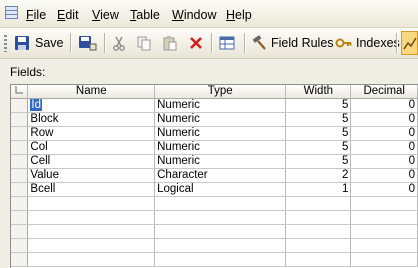  Describe the element at coordinates (384, 92) in the screenshot. I see `column-header-decimal: Decimal` at that location.